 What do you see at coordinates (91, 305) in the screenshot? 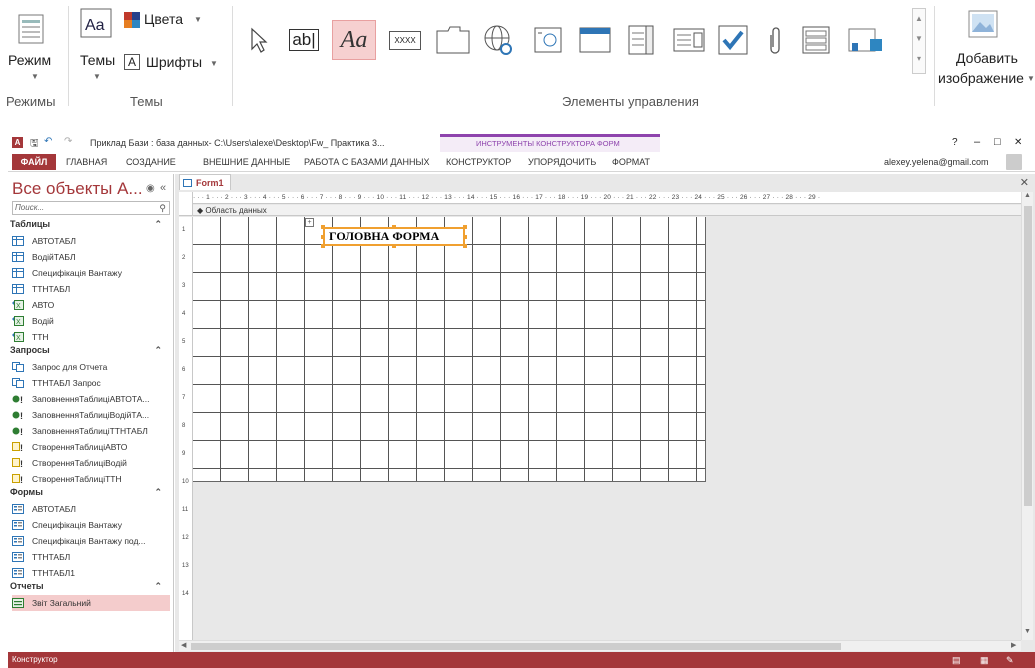
I see `list-item: X АВТО` at bounding box center [91, 305].